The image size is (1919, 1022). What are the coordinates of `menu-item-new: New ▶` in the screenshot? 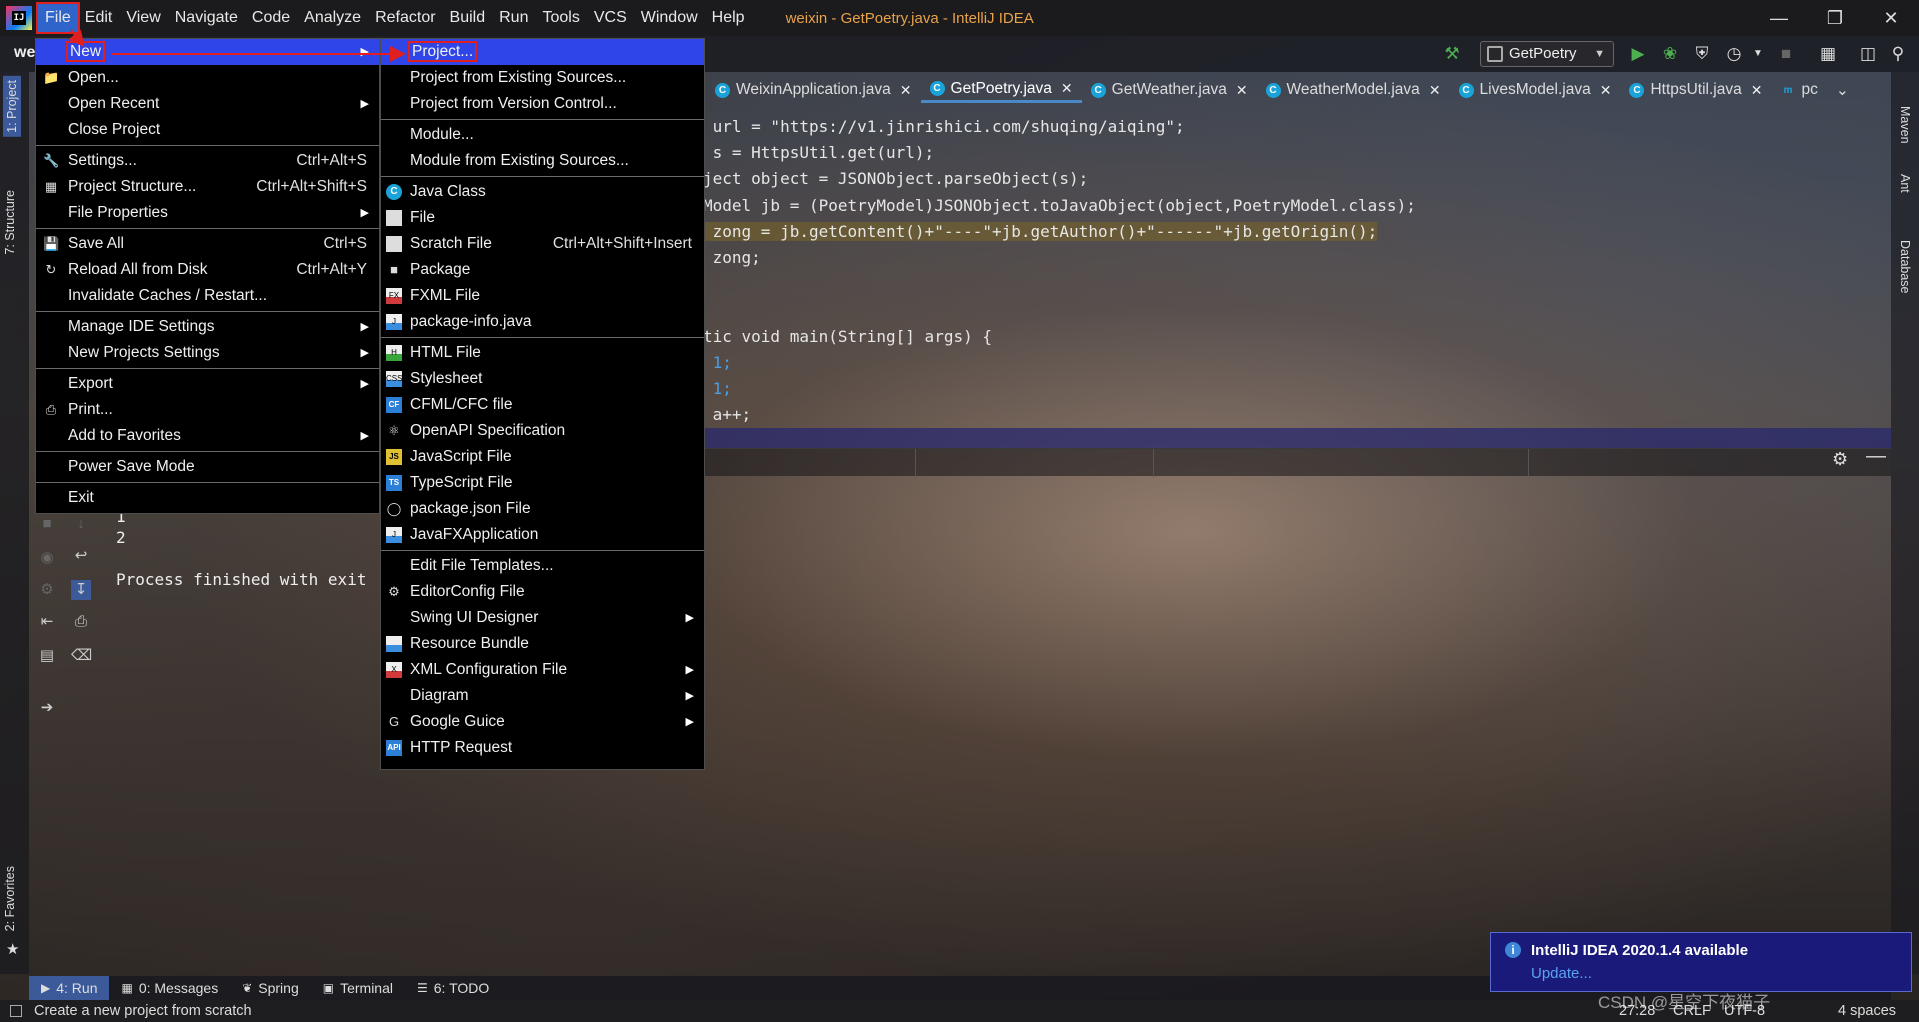 It's located at (207, 52).